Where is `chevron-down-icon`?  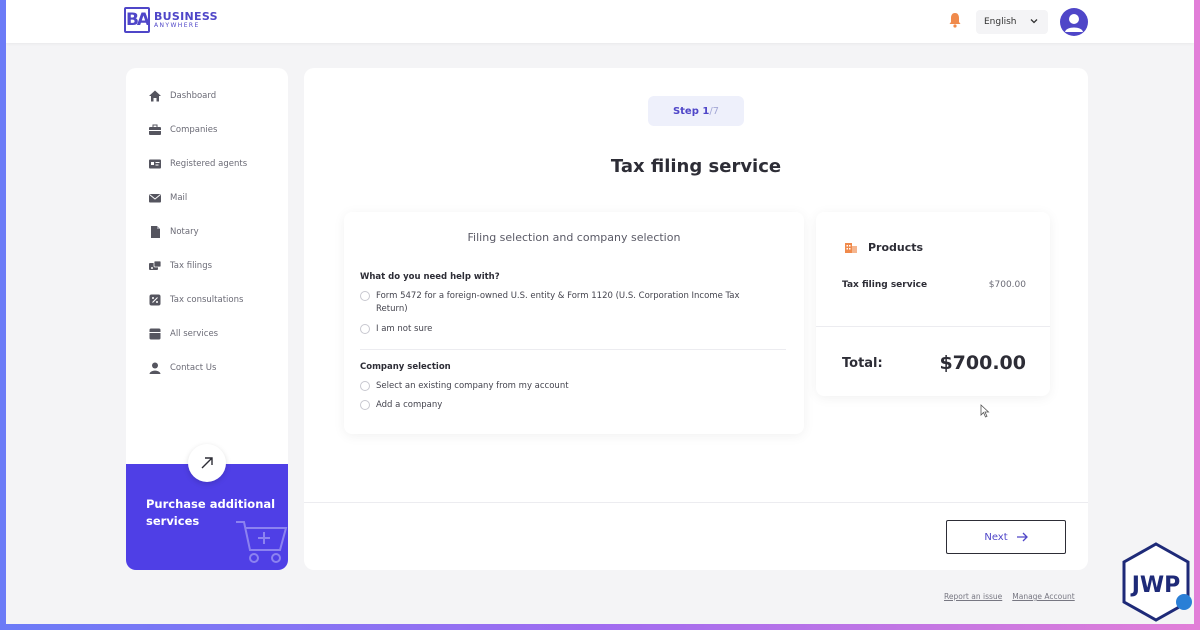
chevron-down-icon is located at coordinates (1034, 21).